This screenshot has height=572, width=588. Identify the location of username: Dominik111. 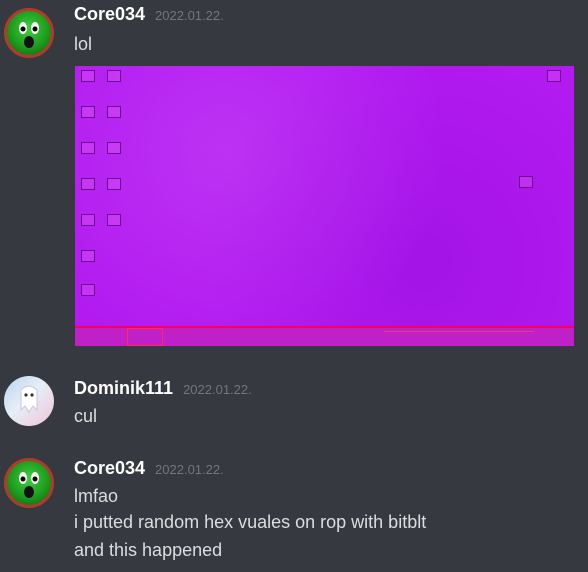
(123, 388).